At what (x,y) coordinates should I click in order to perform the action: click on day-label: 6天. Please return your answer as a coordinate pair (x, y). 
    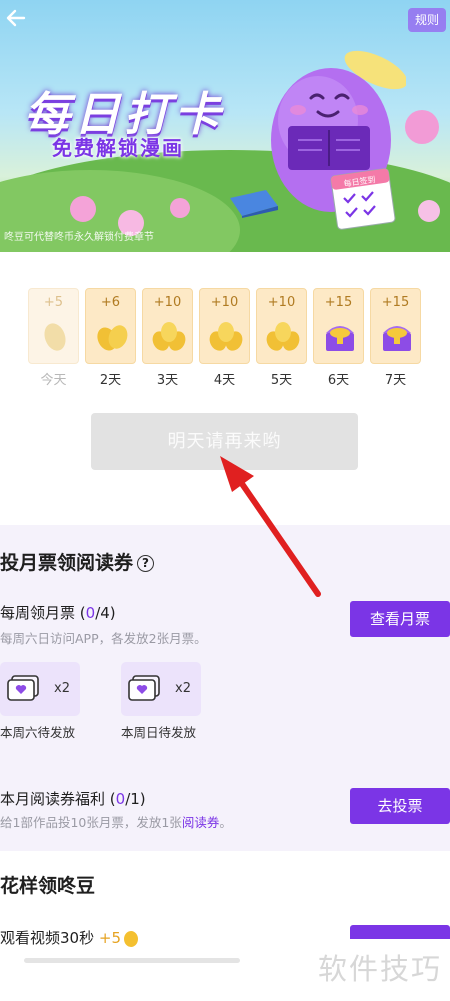
    Looking at the image, I should click on (338, 380).